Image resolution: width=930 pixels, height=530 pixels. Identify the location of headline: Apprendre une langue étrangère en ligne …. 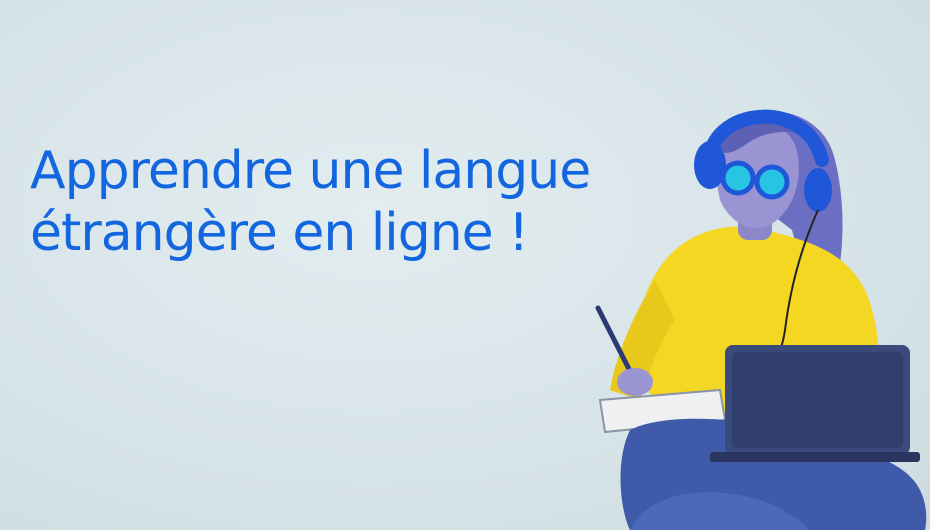
(310, 202).